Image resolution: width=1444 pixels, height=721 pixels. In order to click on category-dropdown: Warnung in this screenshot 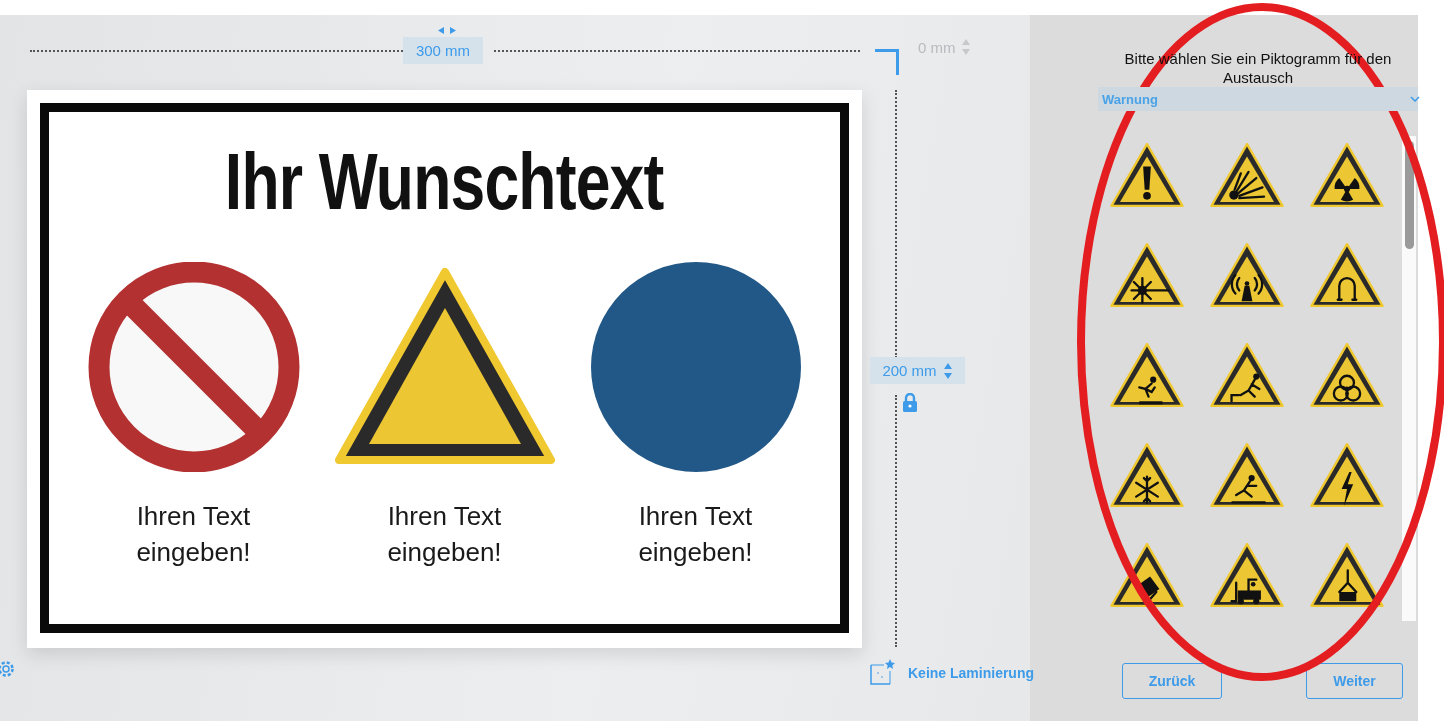, I will do `click(1258, 99)`.